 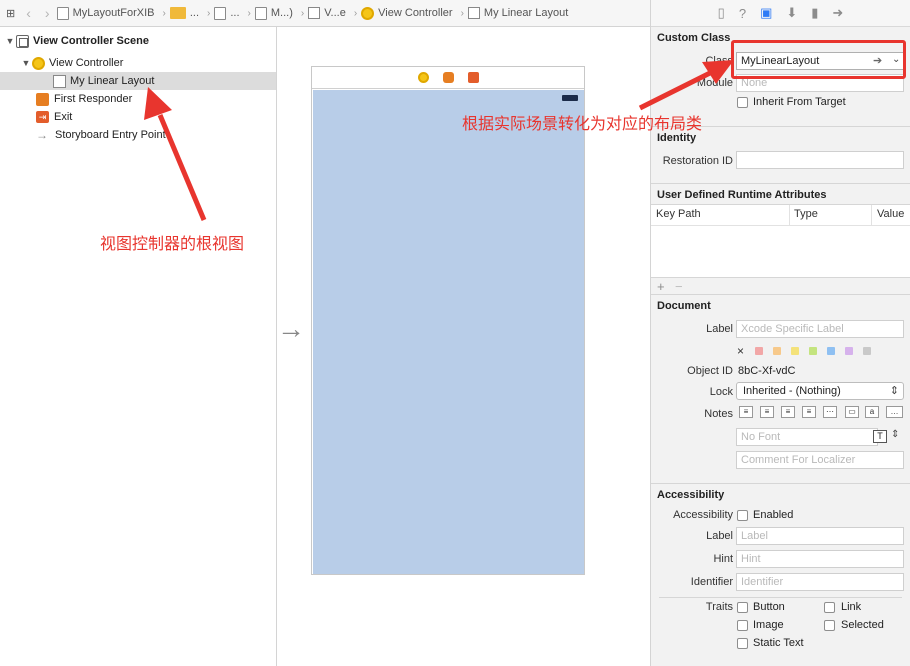 What do you see at coordinates (220, 13) in the screenshot?
I see `file-icon` at bounding box center [220, 13].